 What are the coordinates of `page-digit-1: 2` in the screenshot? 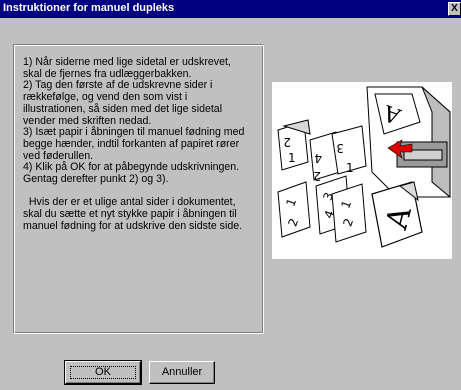 It's located at (287, 142).